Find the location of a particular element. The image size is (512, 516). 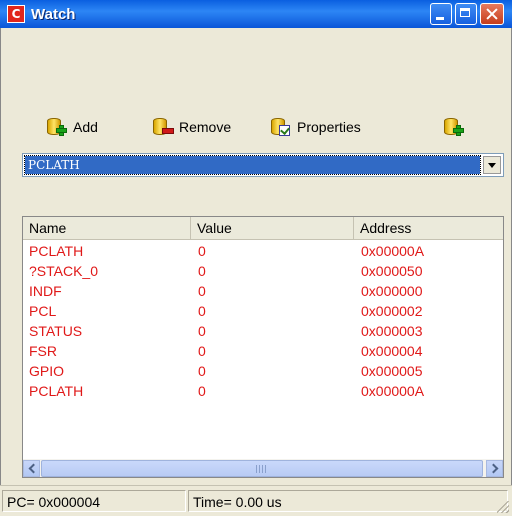

table-row: INDF 0 0x000000 is located at coordinates (263, 291).